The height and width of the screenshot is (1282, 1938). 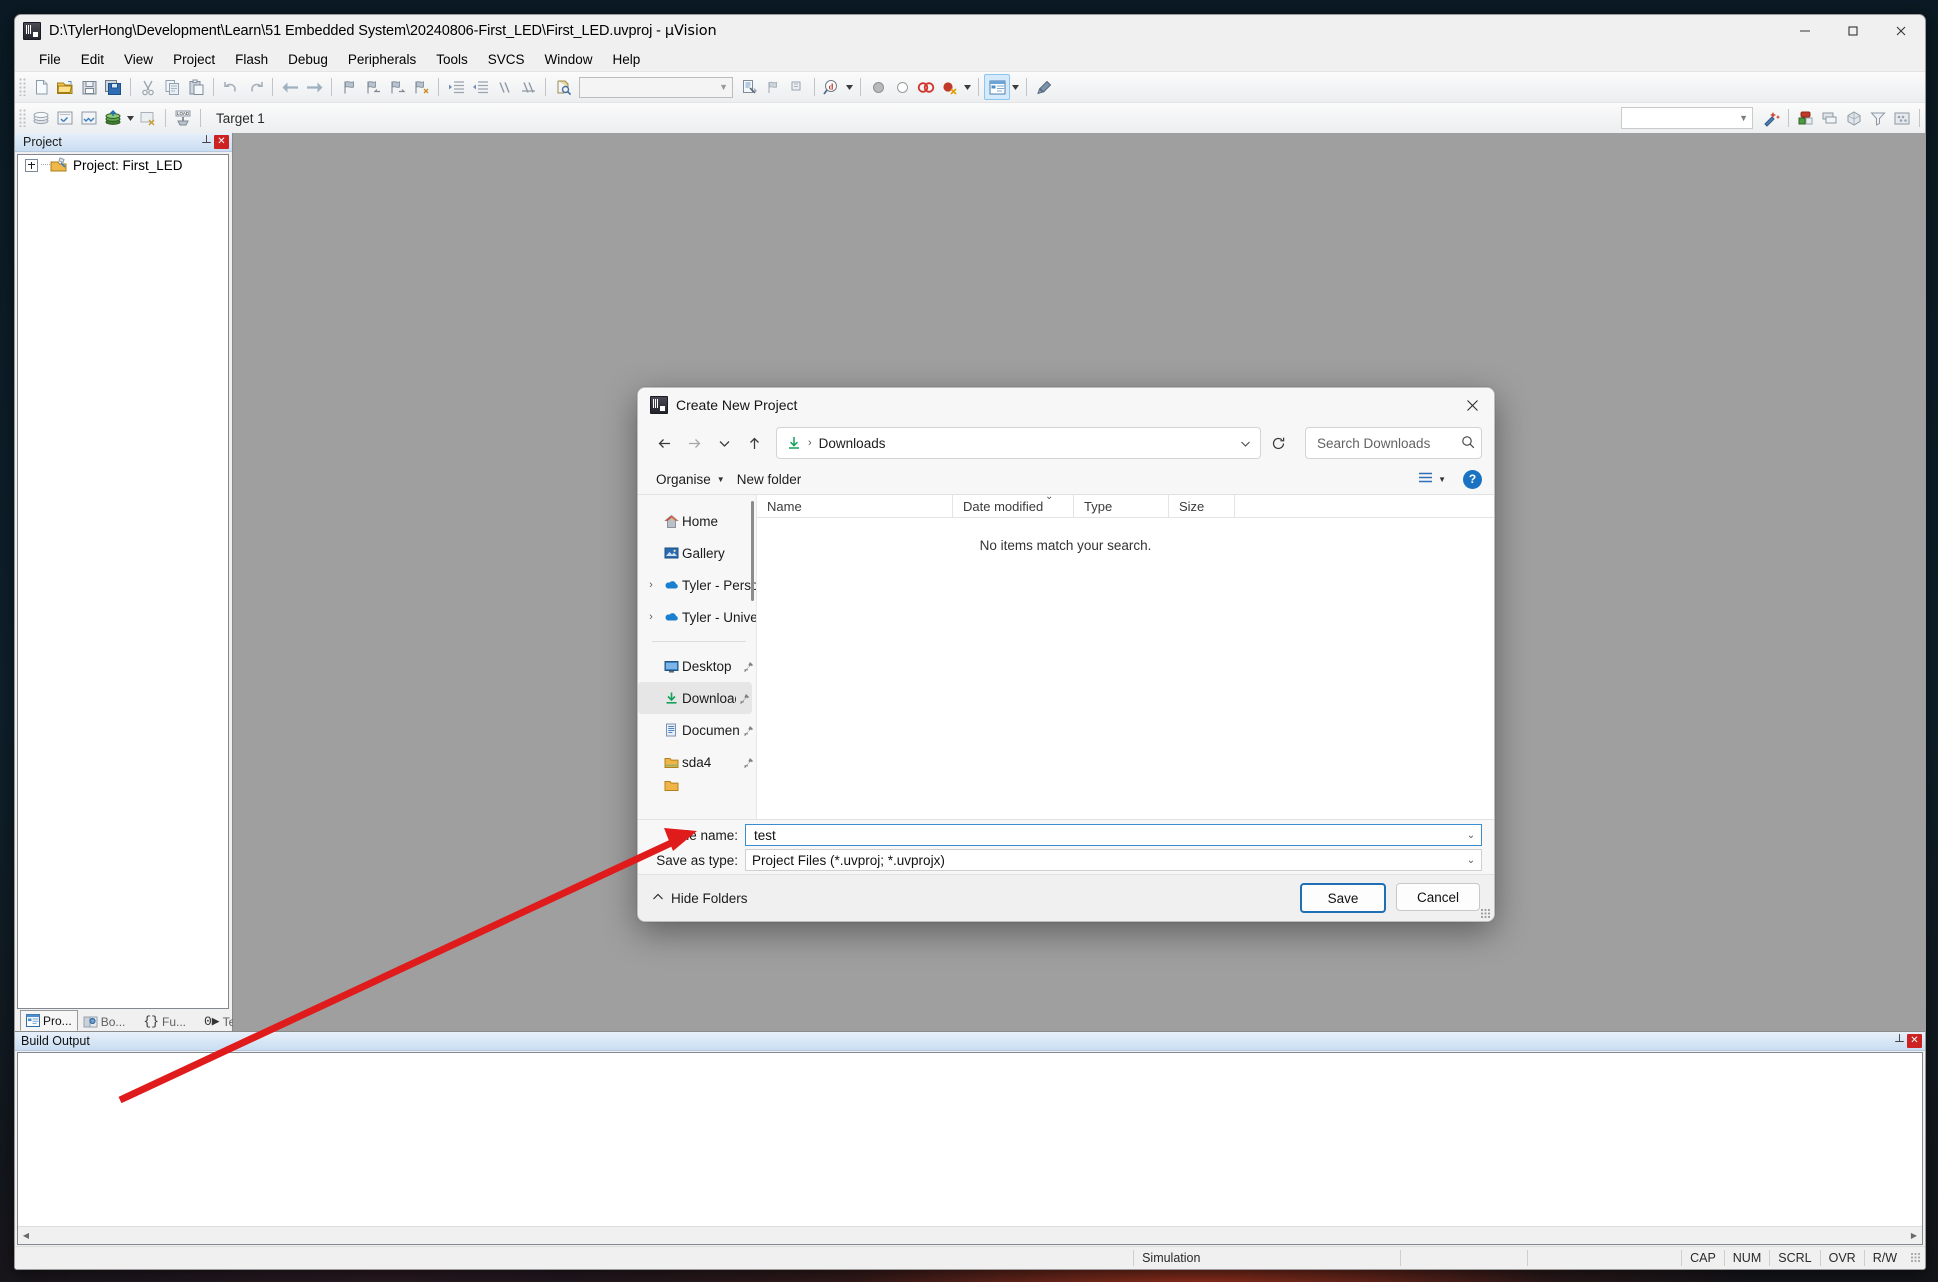 I want to click on menu-svcs: SVCS, so click(x=506, y=59).